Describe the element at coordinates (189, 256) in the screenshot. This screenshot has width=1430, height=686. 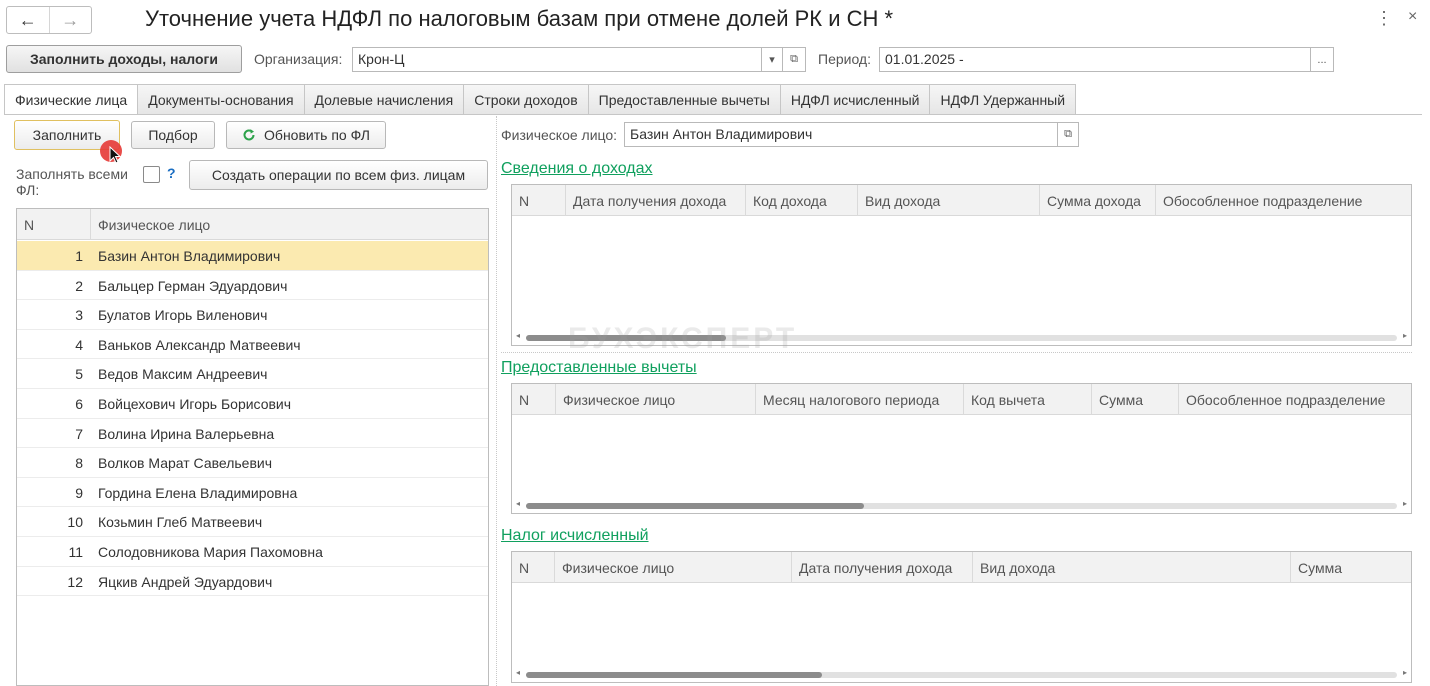
I see `row-person-name: Базин Антон Владимирович` at that location.